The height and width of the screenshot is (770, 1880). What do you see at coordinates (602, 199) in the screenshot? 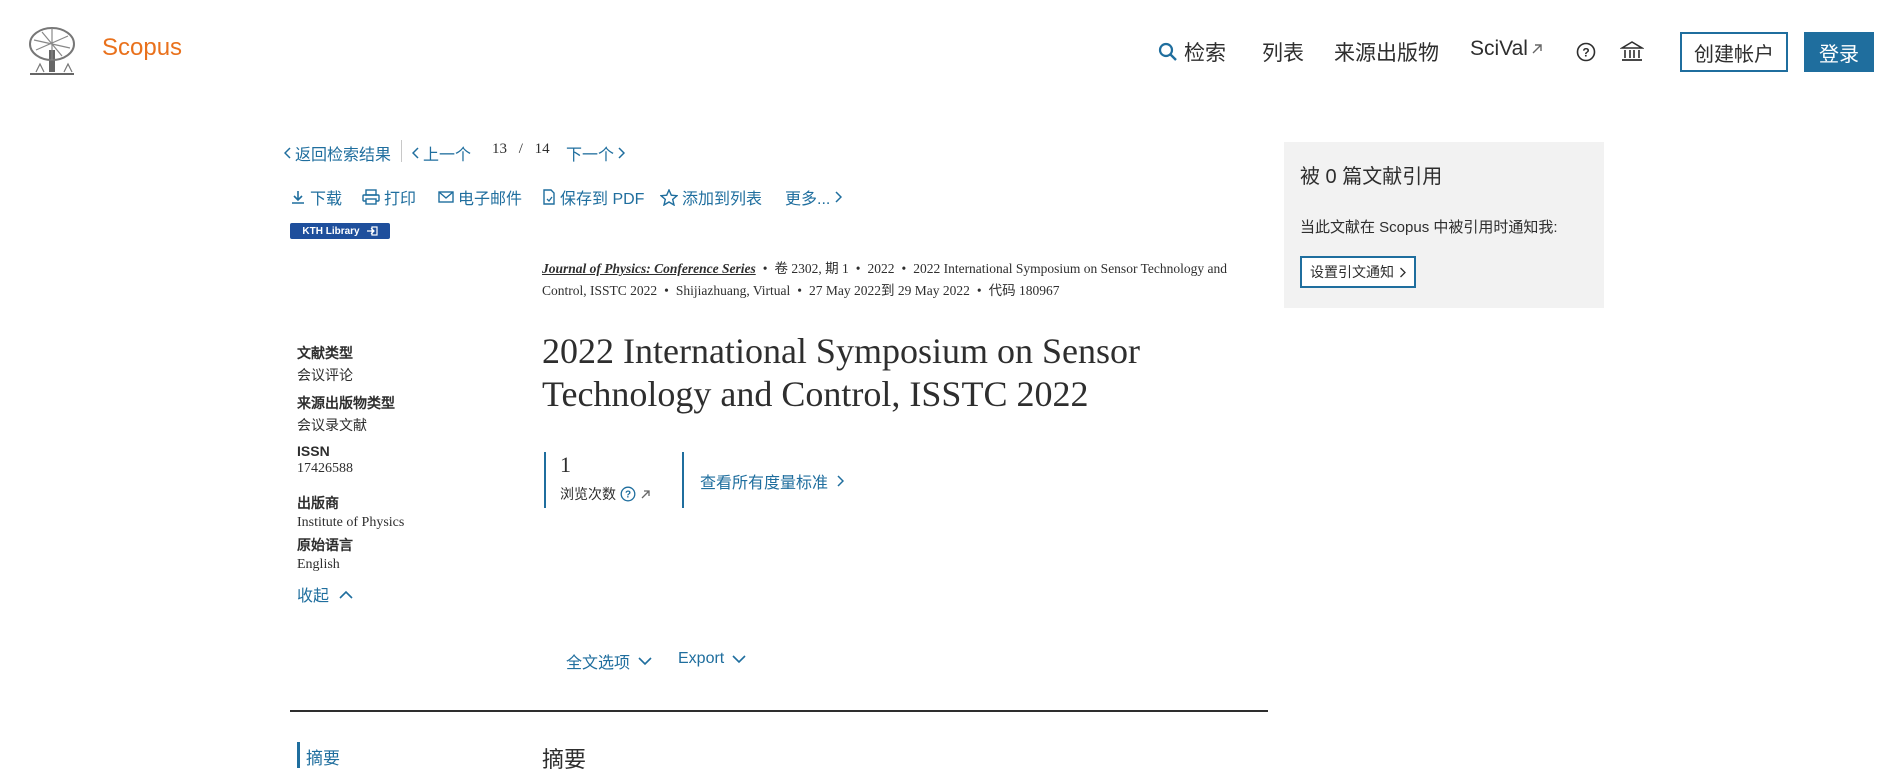
I see `save-pdf-label: 保存到 PDF` at bounding box center [602, 199].